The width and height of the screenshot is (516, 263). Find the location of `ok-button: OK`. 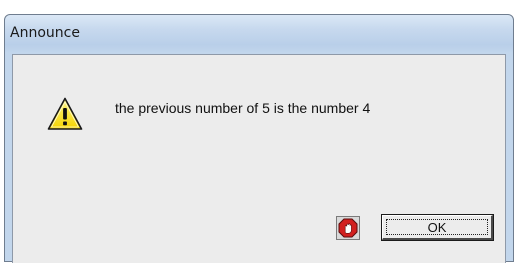

ok-button: OK is located at coordinates (437, 227).